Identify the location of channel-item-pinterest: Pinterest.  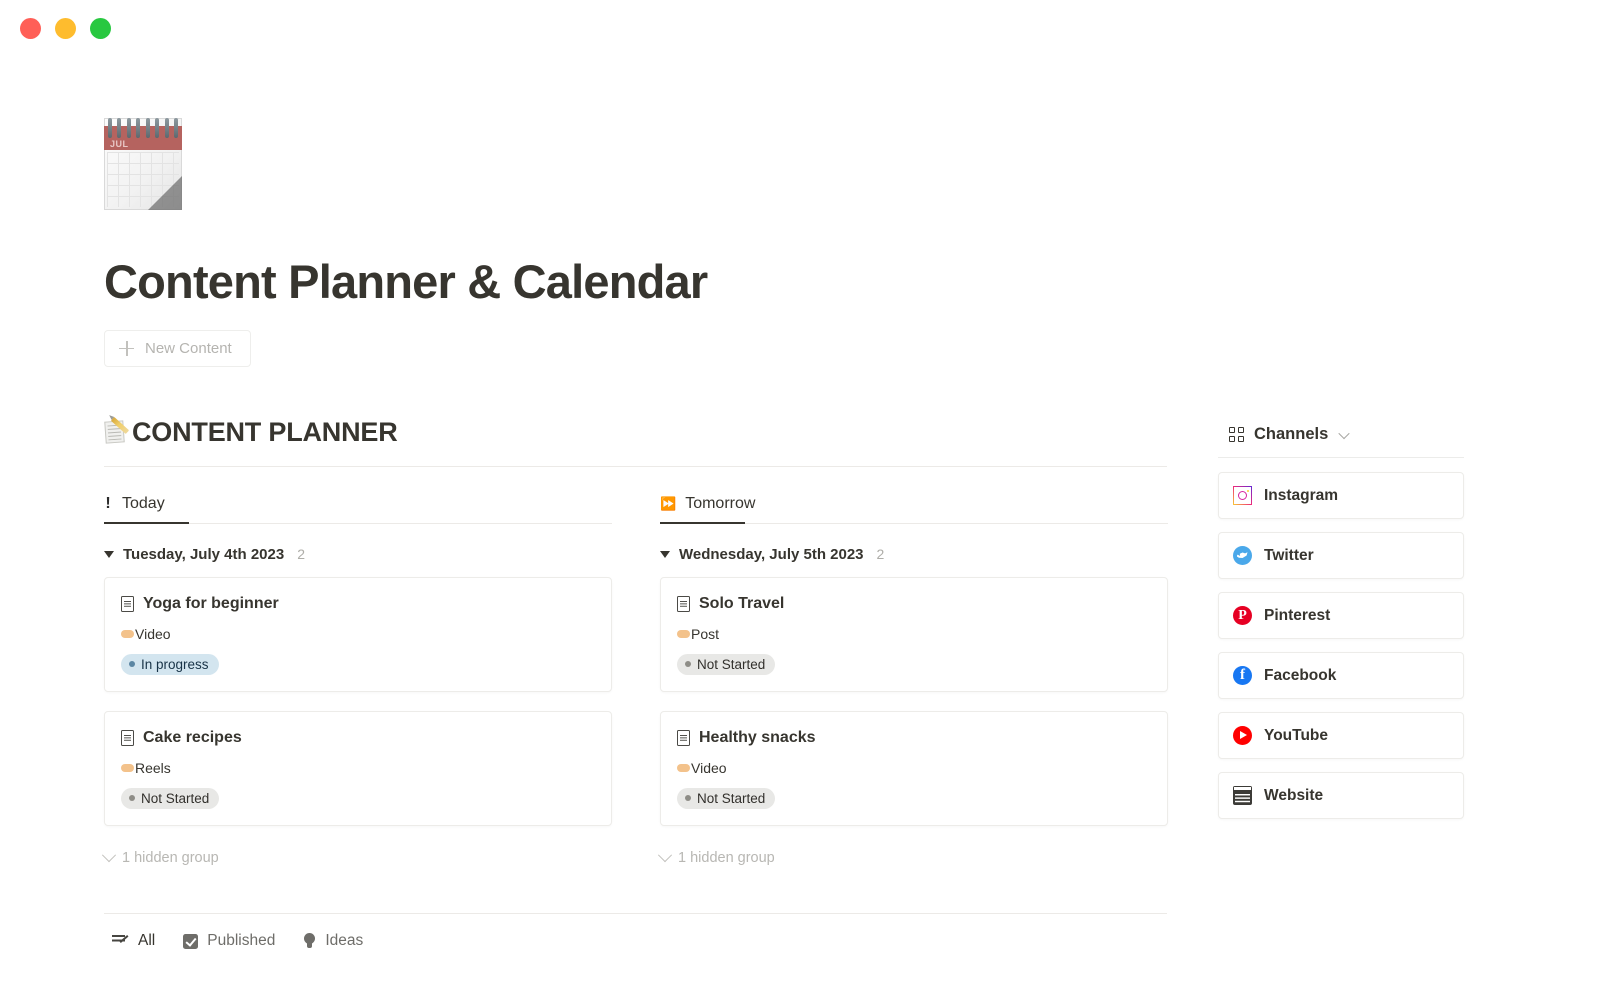
(1341, 615).